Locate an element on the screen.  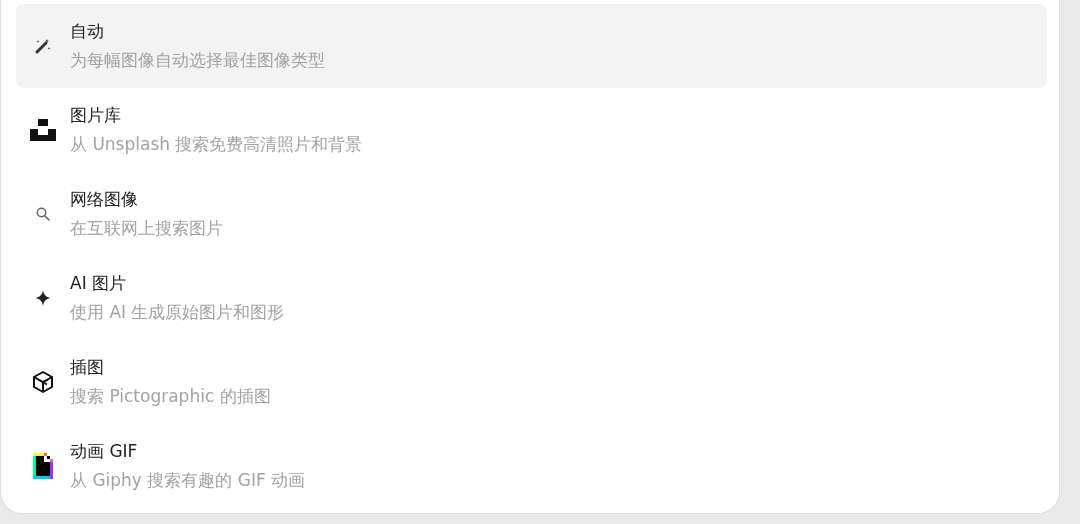
item-title: 自动 is located at coordinates (87, 31).